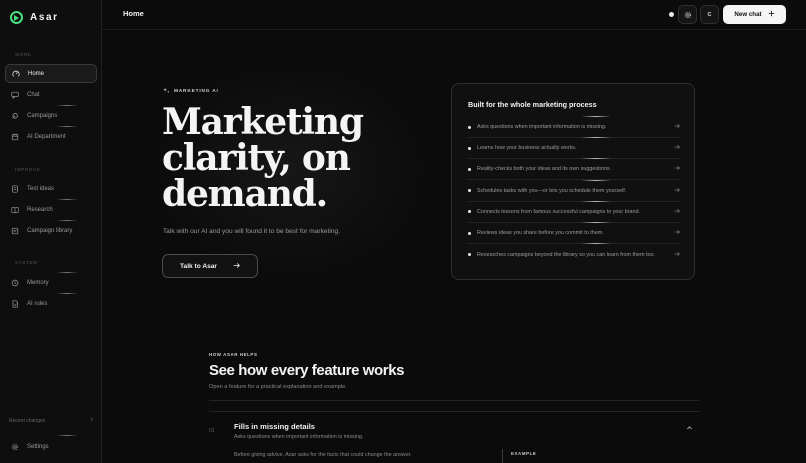 The width and height of the screenshot is (806, 463). What do you see at coordinates (307, 370) in the screenshot?
I see `how-title: See how every feature works` at bounding box center [307, 370].